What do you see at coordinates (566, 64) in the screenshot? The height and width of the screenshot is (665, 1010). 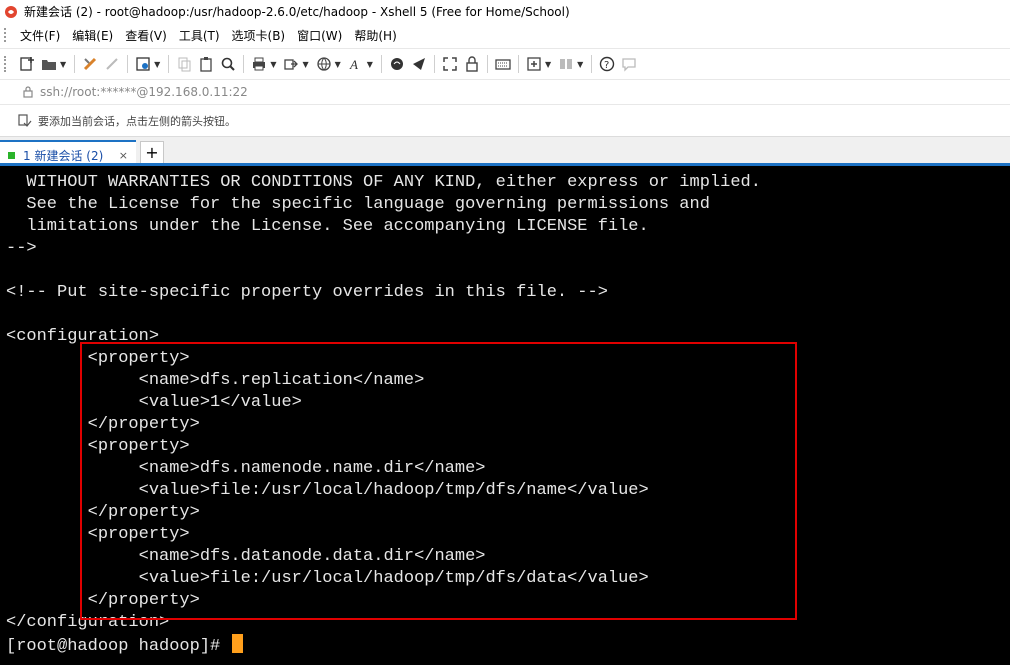 I see `layout-icon` at bounding box center [566, 64].